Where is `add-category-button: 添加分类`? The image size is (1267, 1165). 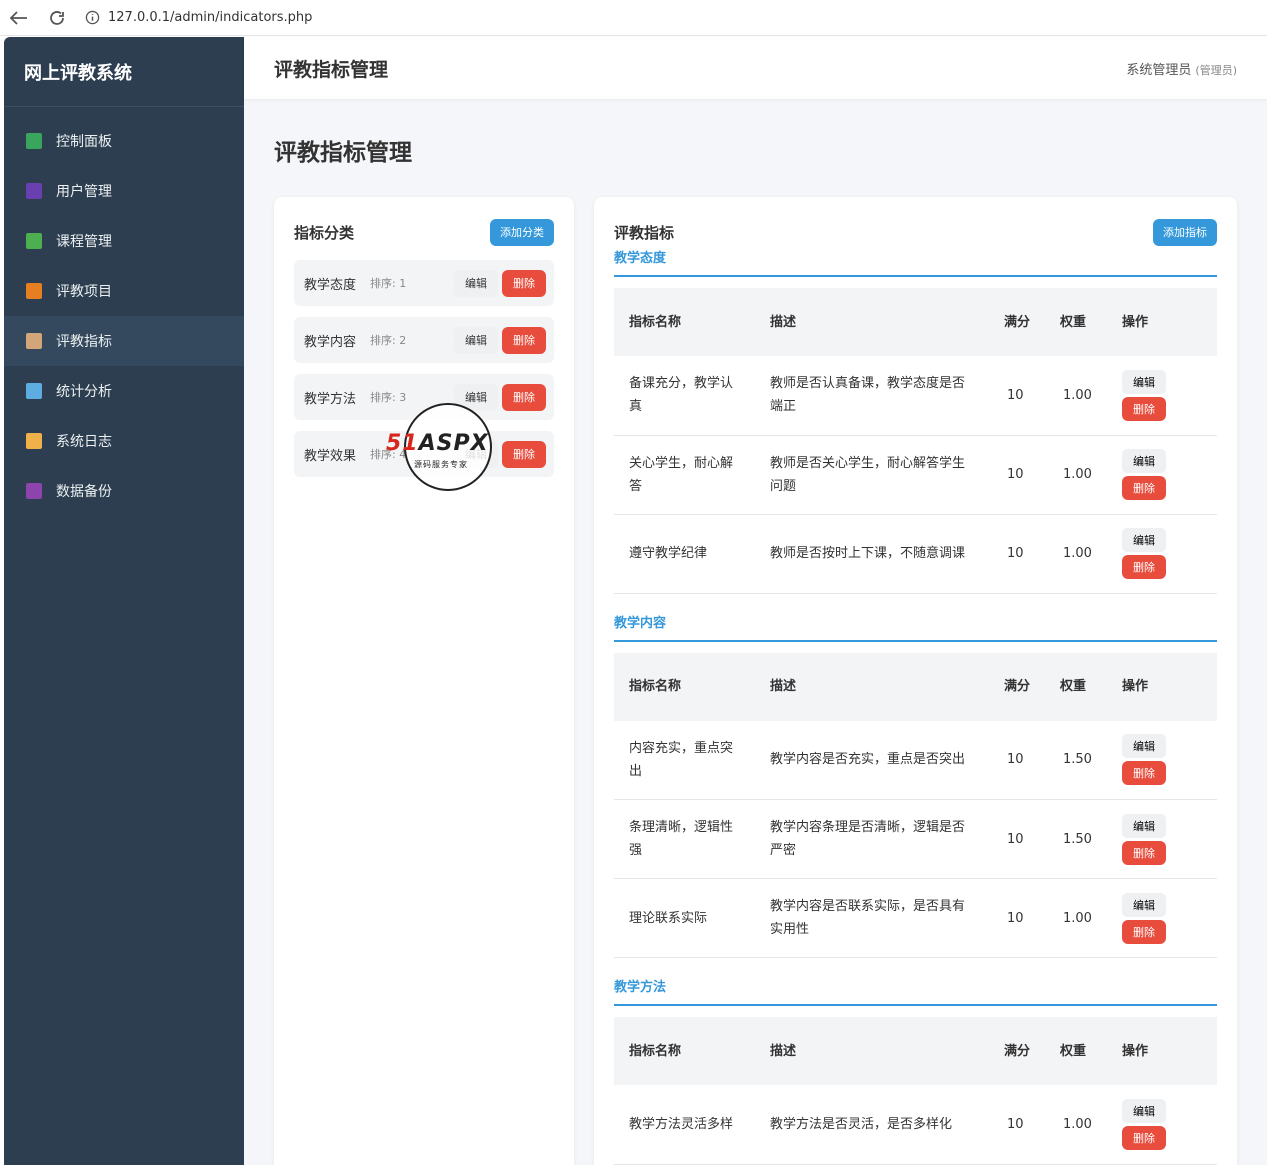
add-category-button: 添加分类 is located at coordinates (522, 232).